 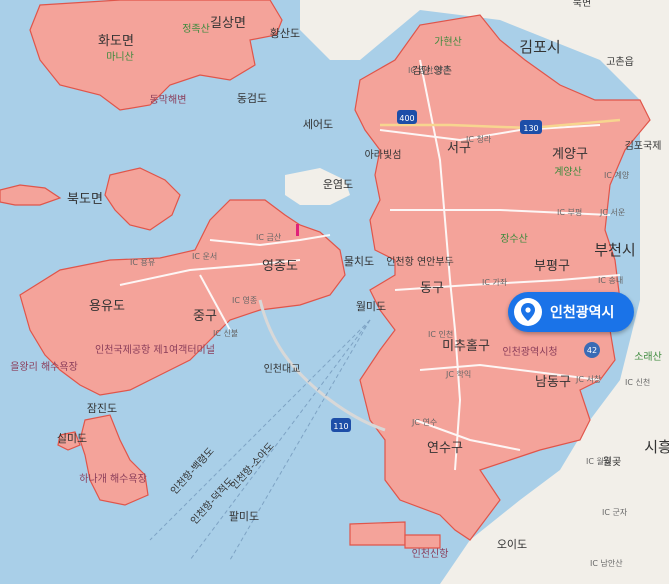 What do you see at coordinates (440, 334) in the screenshot?
I see `ic-marker: IC 인천` at bounding box center [440, 334].